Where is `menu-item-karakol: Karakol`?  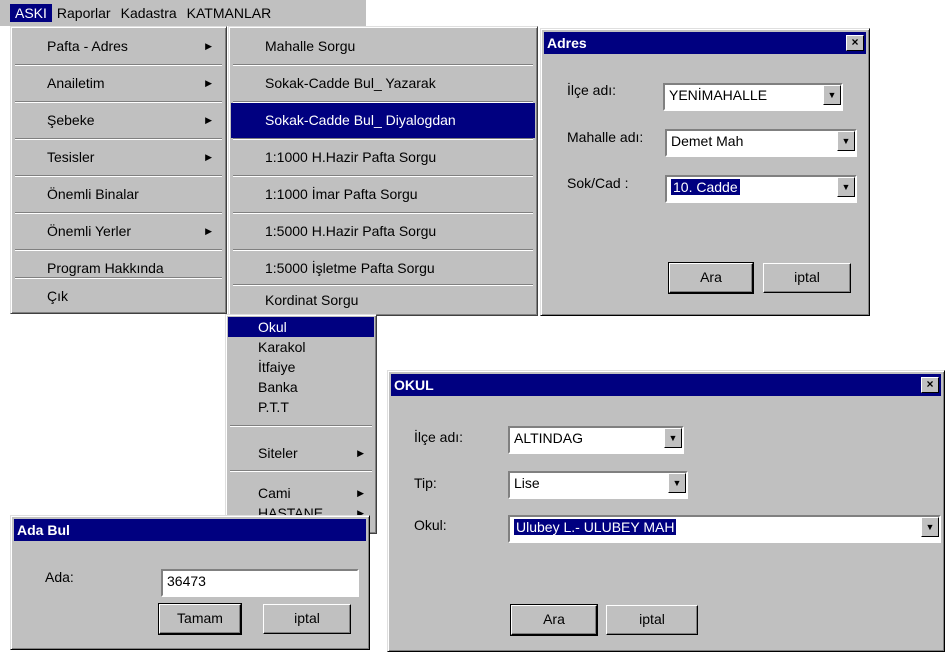 menu-item-karakol: Karakol is located at coordinates (301, 347).